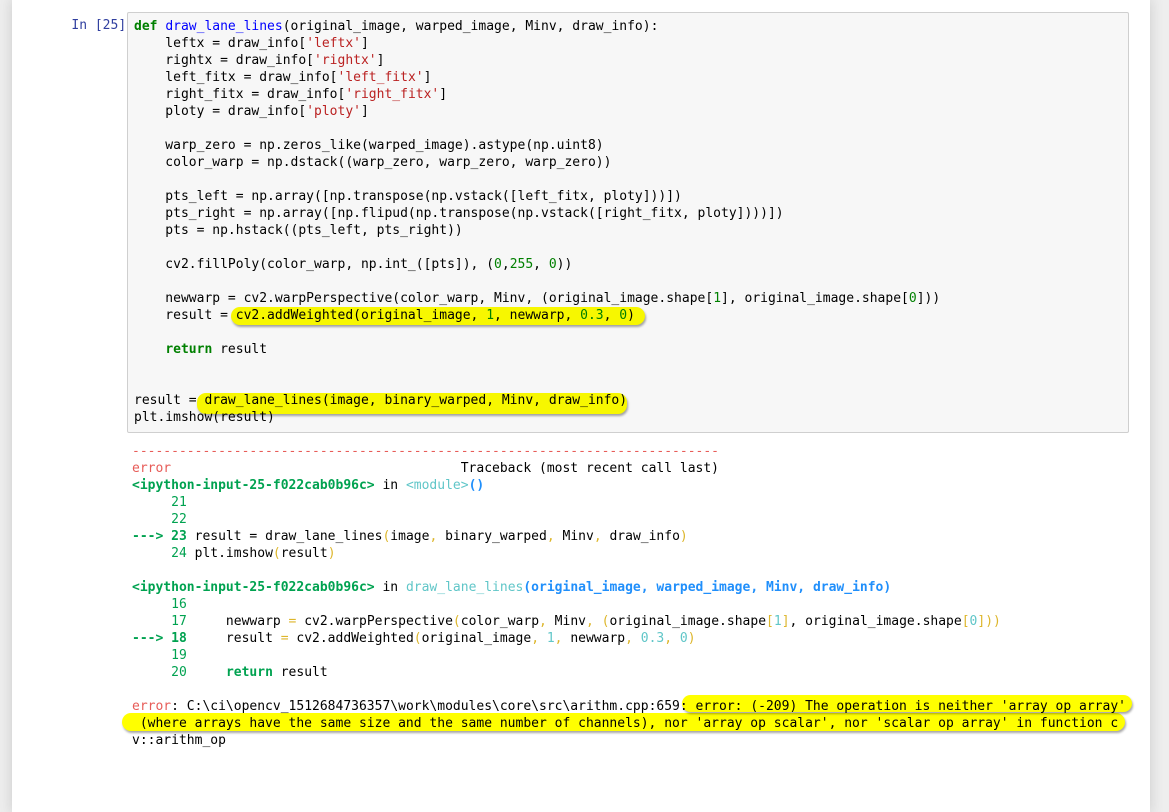 The height and width of the screenshot is (812, 1169). I want to click on code-token: =, so click(284, 638).